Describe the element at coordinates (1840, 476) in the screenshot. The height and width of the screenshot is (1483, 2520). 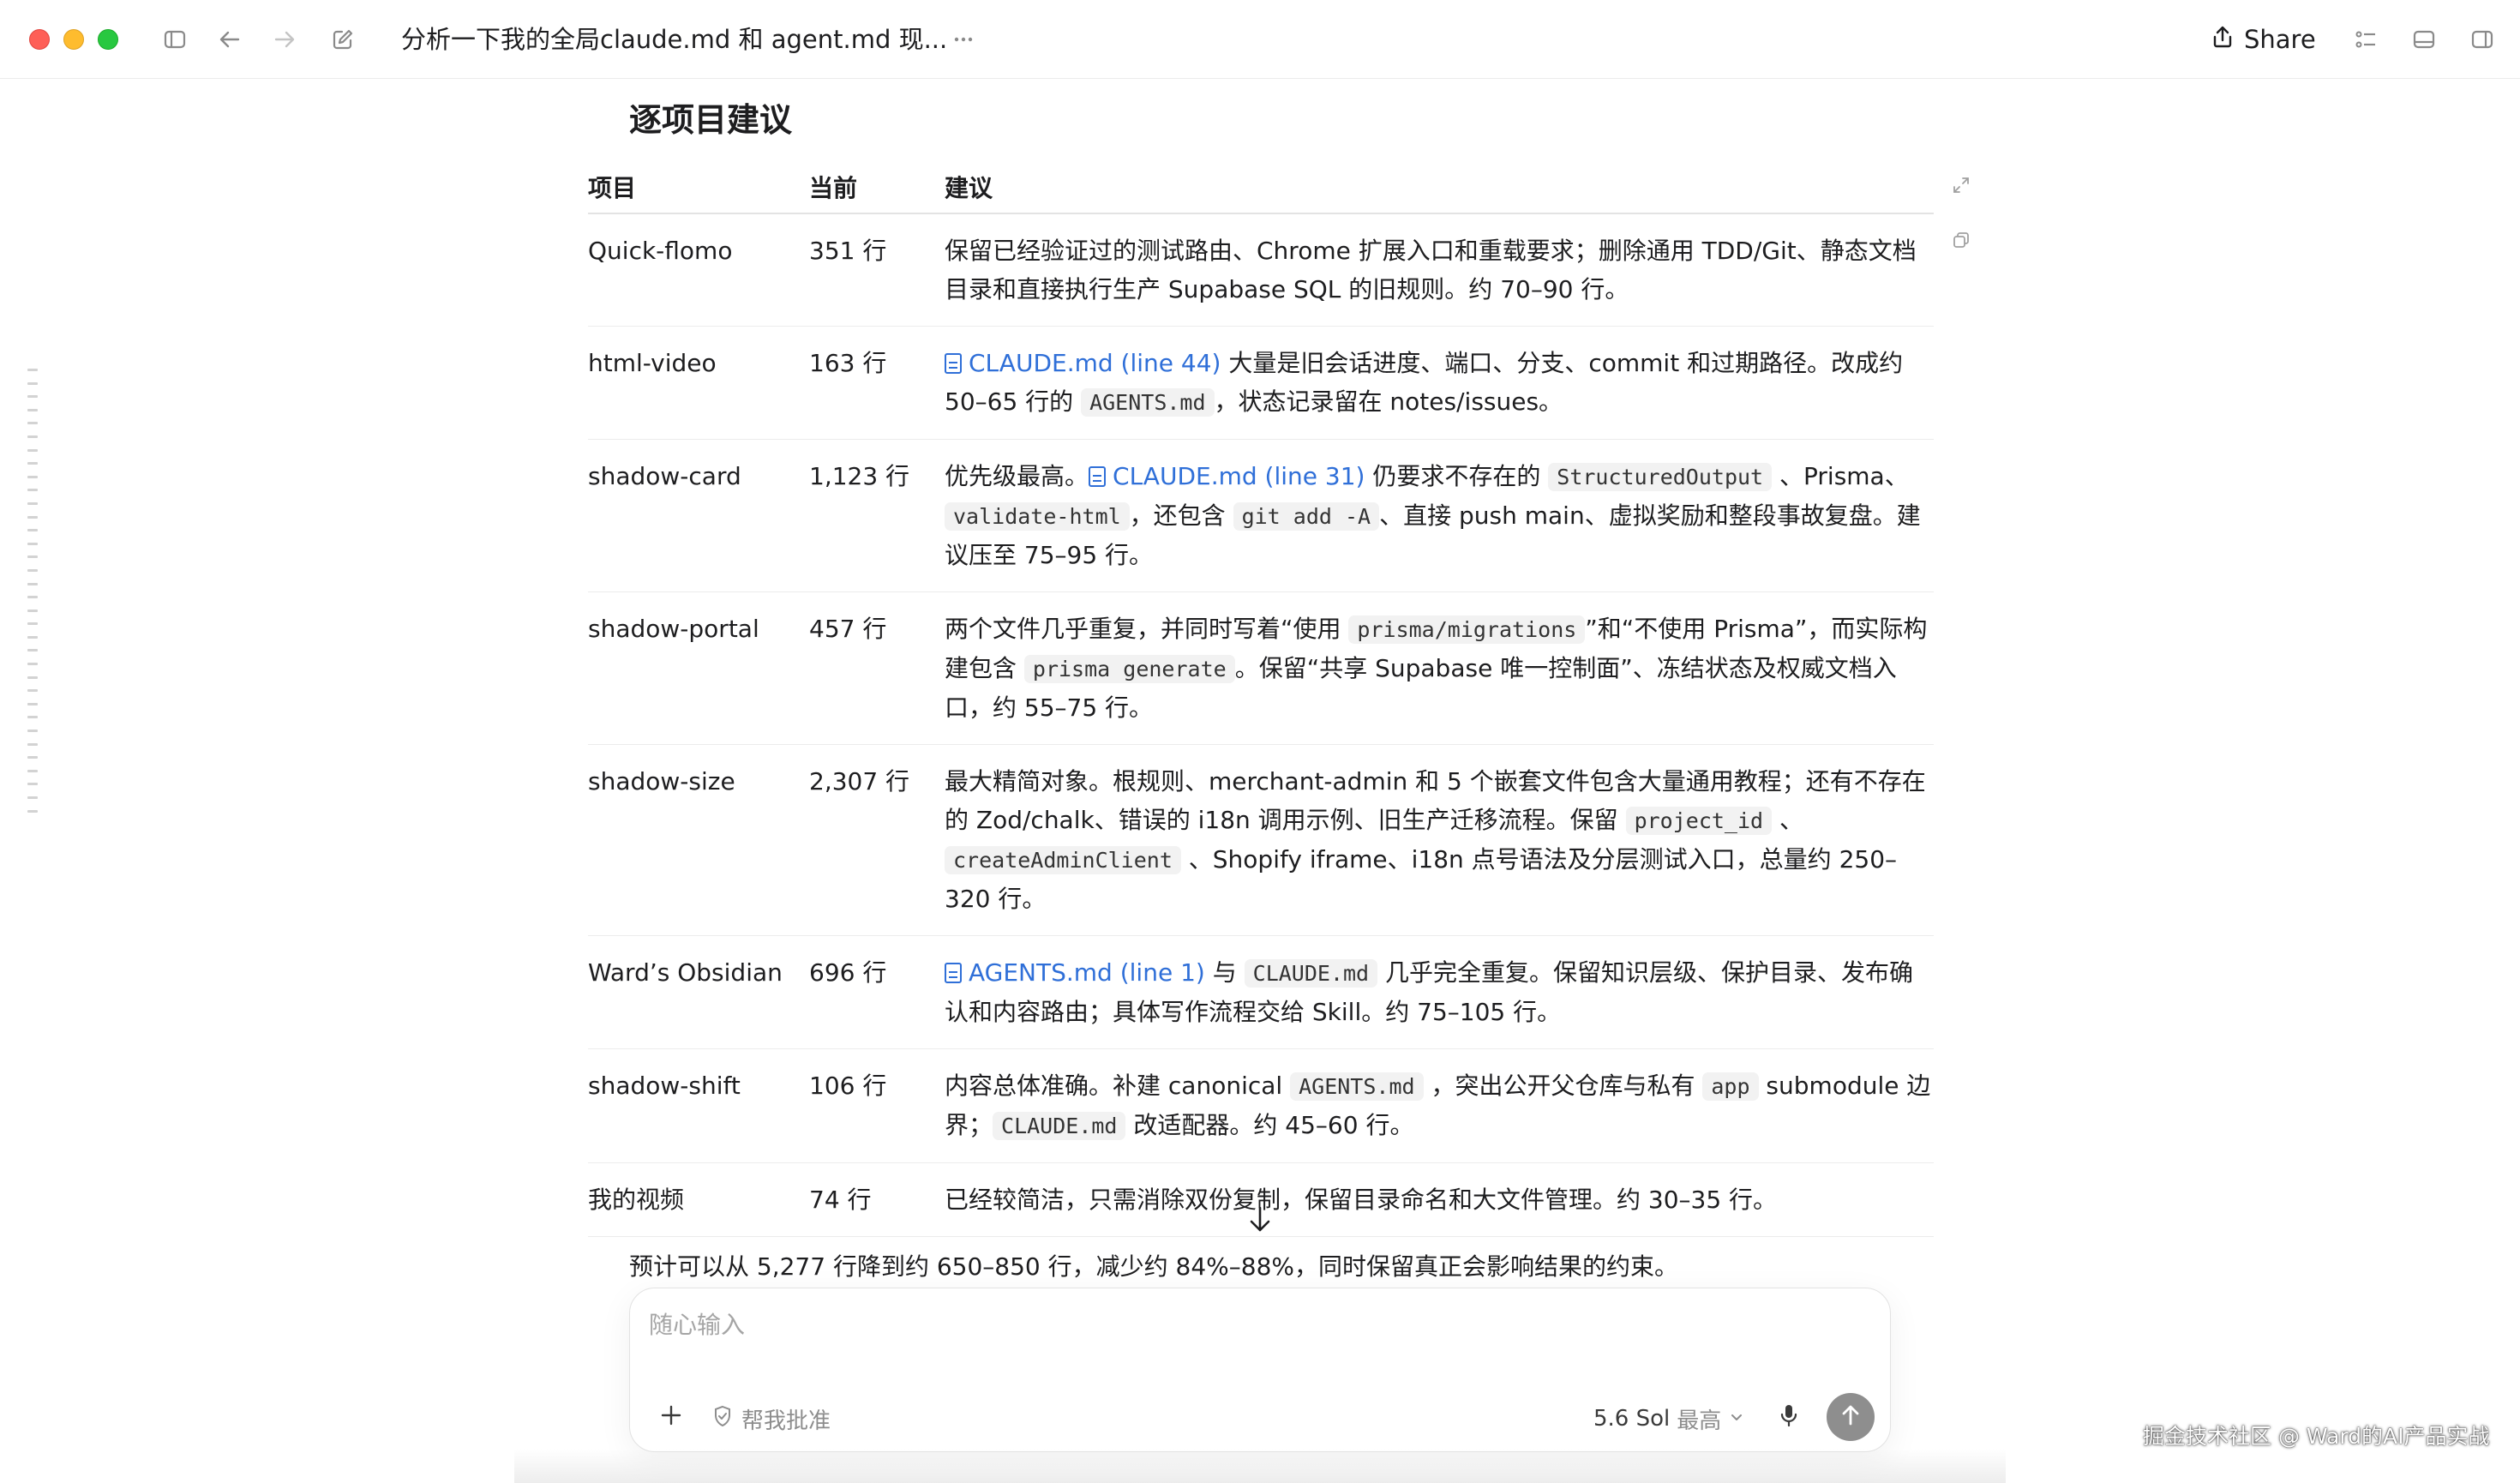
I see `advice-text: 、Prisma、` at that location.